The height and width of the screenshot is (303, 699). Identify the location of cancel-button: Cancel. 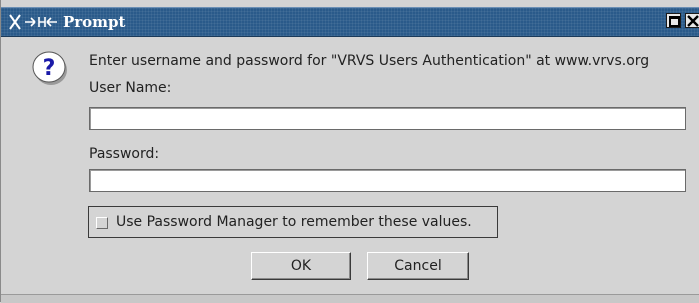
(418, 266).